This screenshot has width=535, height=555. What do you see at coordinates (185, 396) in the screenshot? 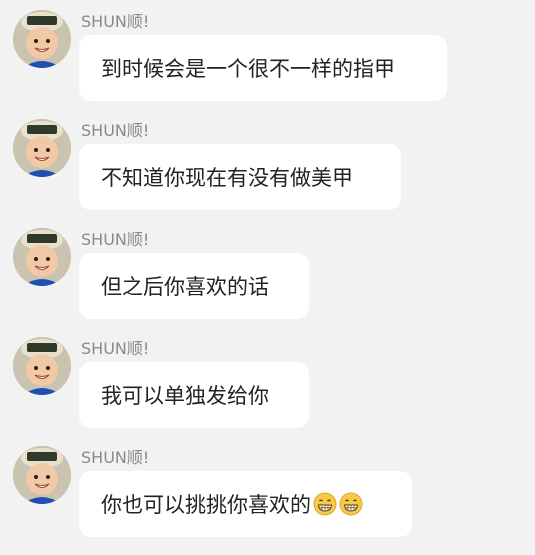
I see `message-text: 我可以单独发给你` at bounding box center [185, 396].